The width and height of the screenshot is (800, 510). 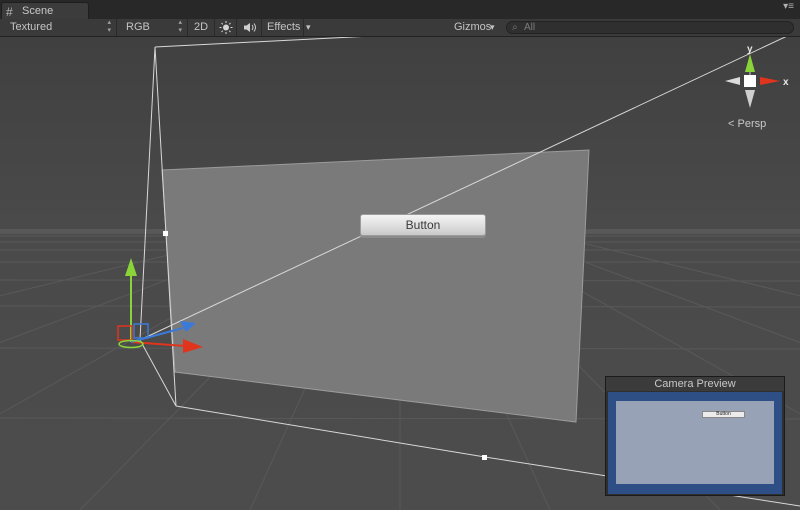 What do you see at coordinates (731, 124) in the screenshot?
I see `perspective-icon: <` at bounding box center [731, 124].